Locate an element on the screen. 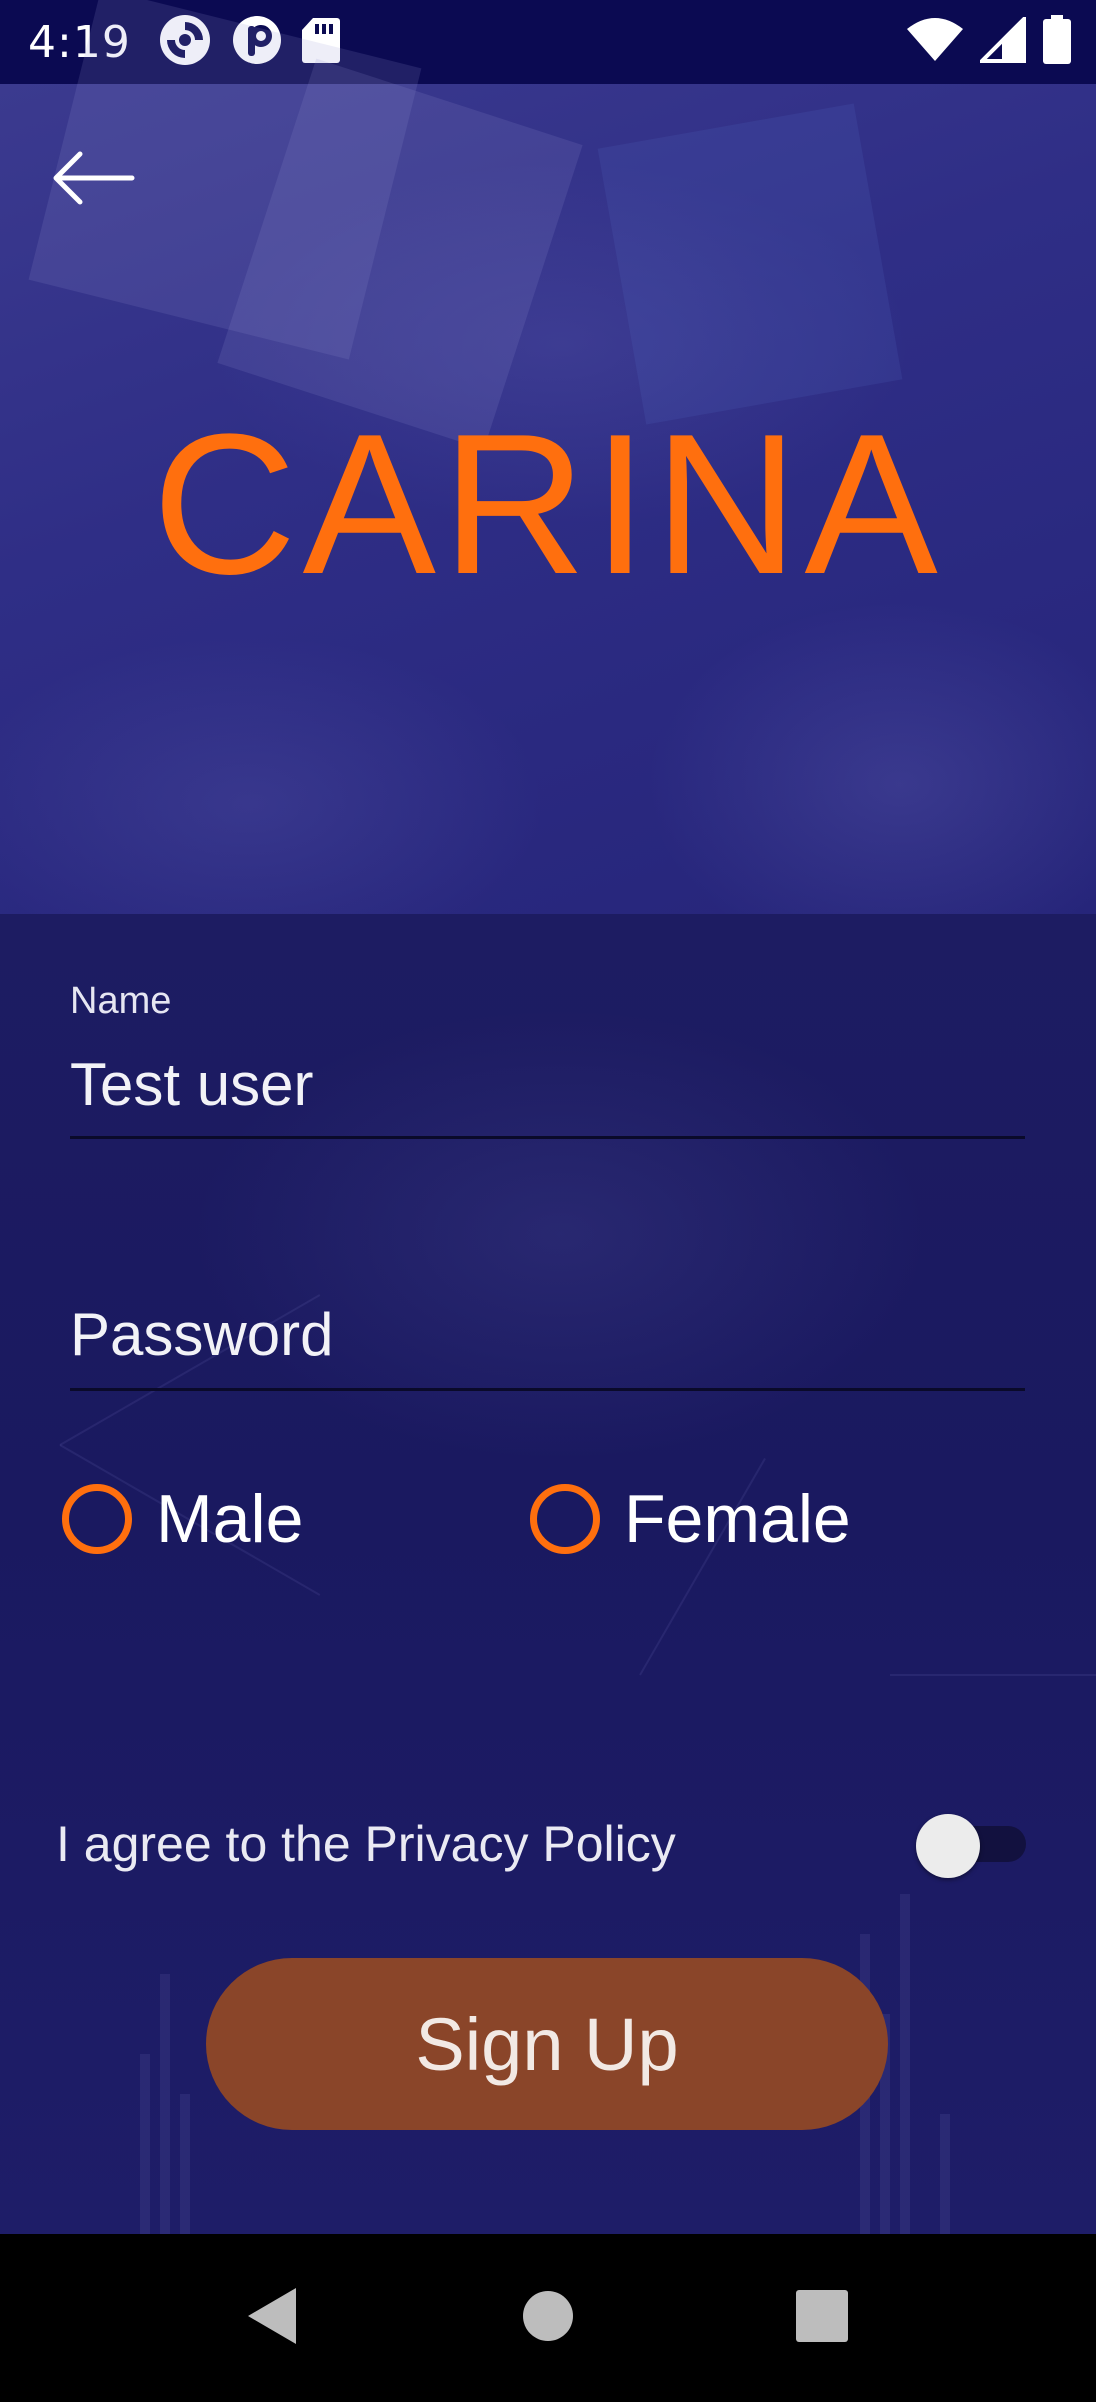 This screenshot has height=2402, width=1096. cell-signal-icon is located at coordinates (1001, 40).